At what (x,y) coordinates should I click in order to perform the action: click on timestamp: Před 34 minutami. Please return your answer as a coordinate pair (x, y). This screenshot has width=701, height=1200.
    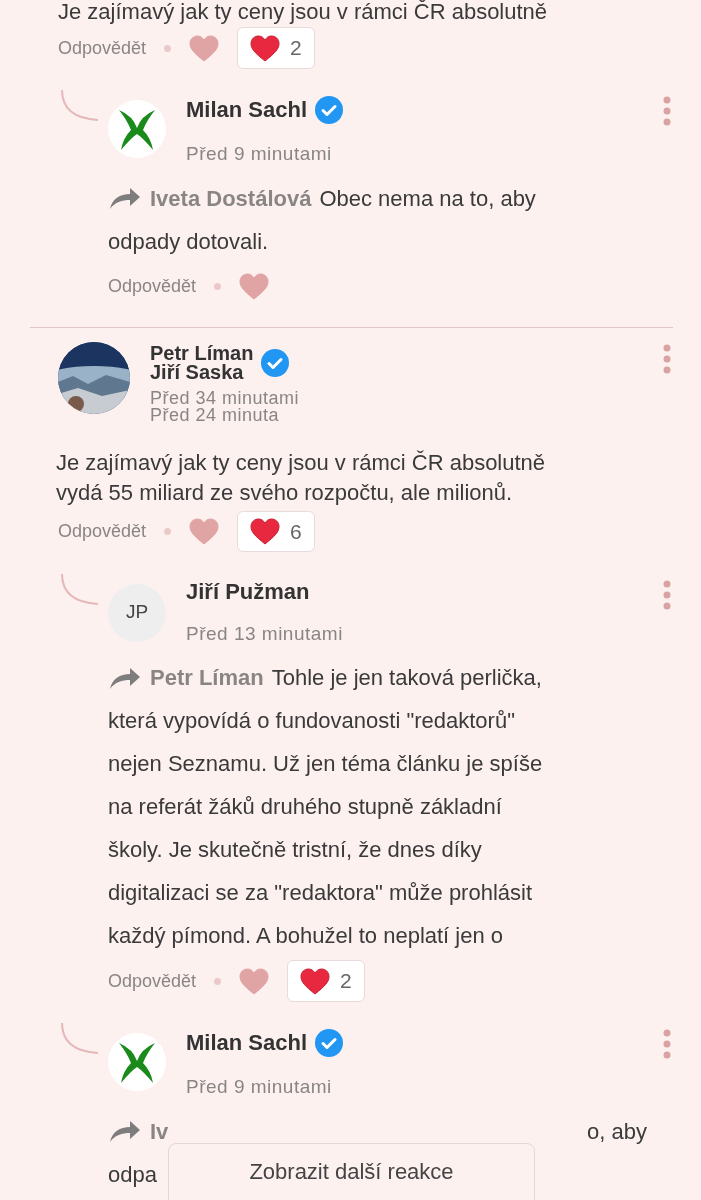
    Looking at the image, I should click on (225, 398).